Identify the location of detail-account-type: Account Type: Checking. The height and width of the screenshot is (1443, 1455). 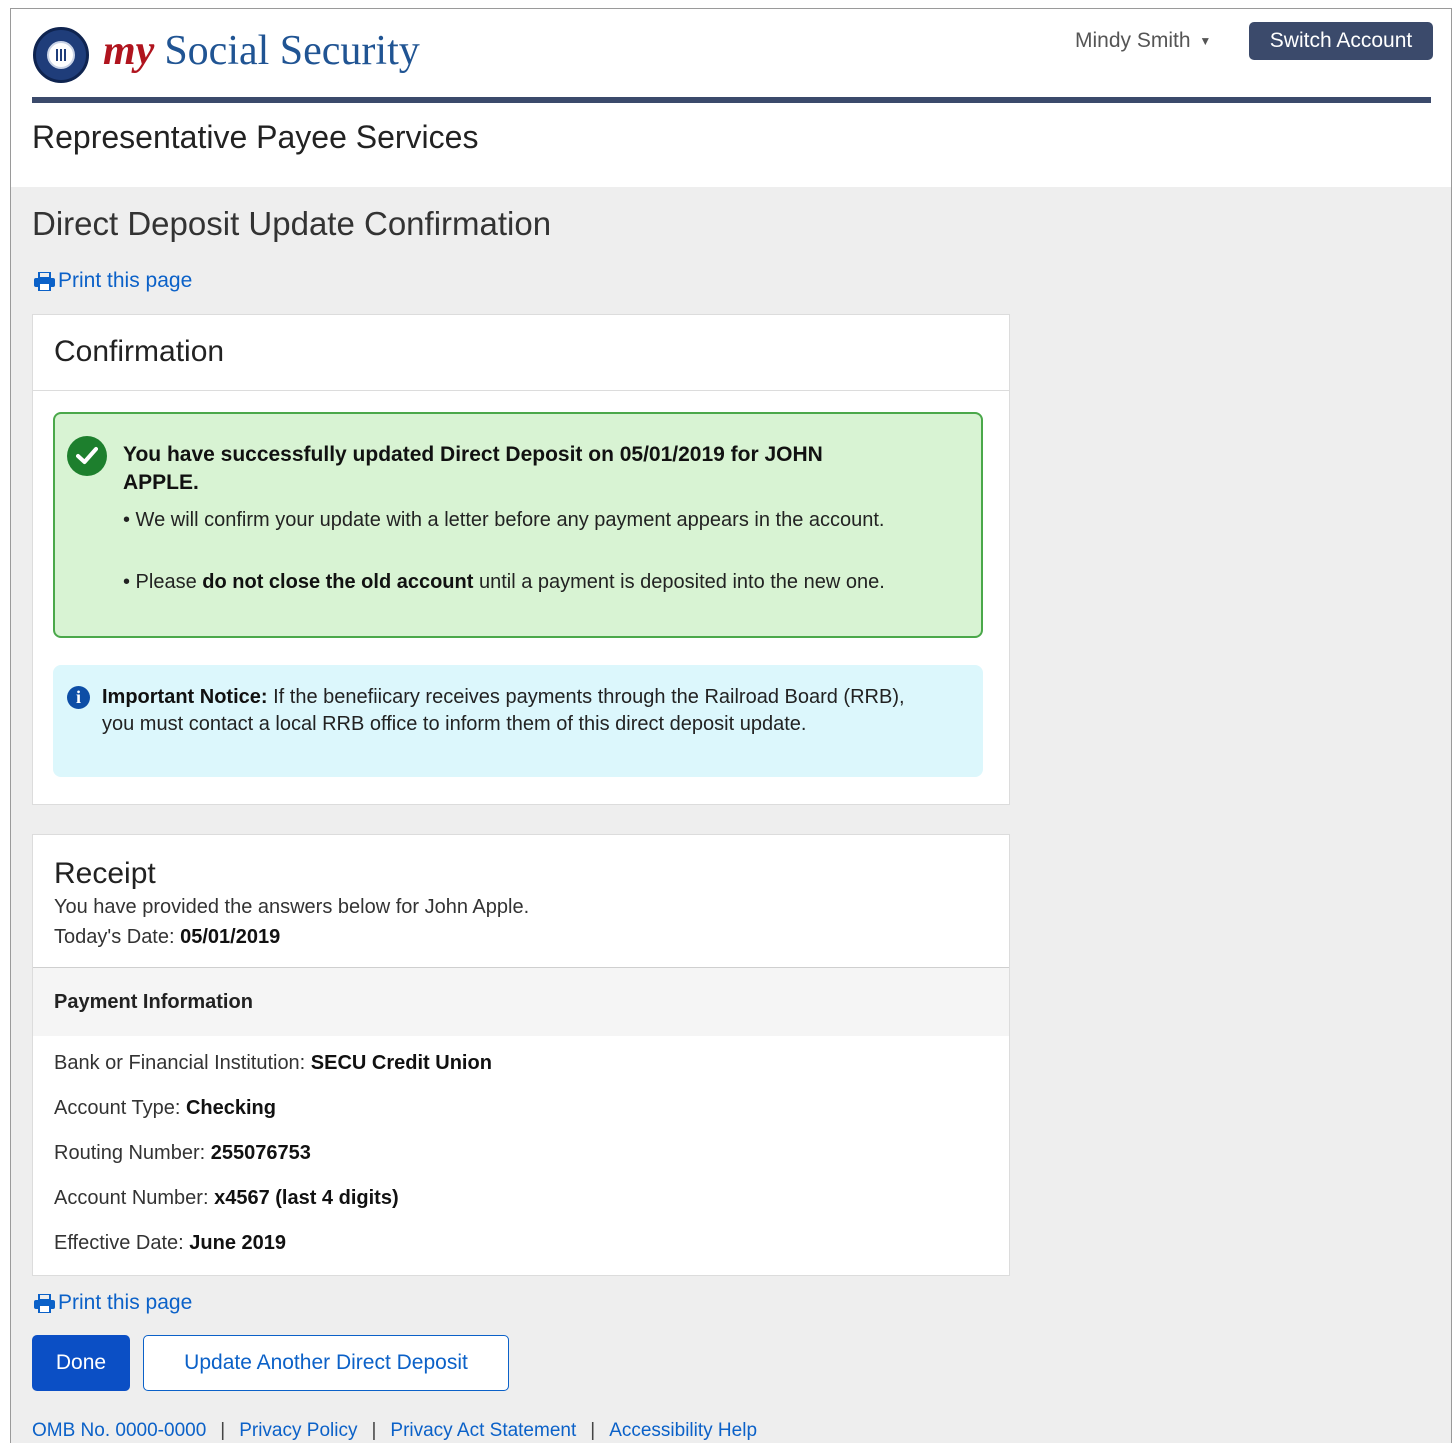
(521, 1108).